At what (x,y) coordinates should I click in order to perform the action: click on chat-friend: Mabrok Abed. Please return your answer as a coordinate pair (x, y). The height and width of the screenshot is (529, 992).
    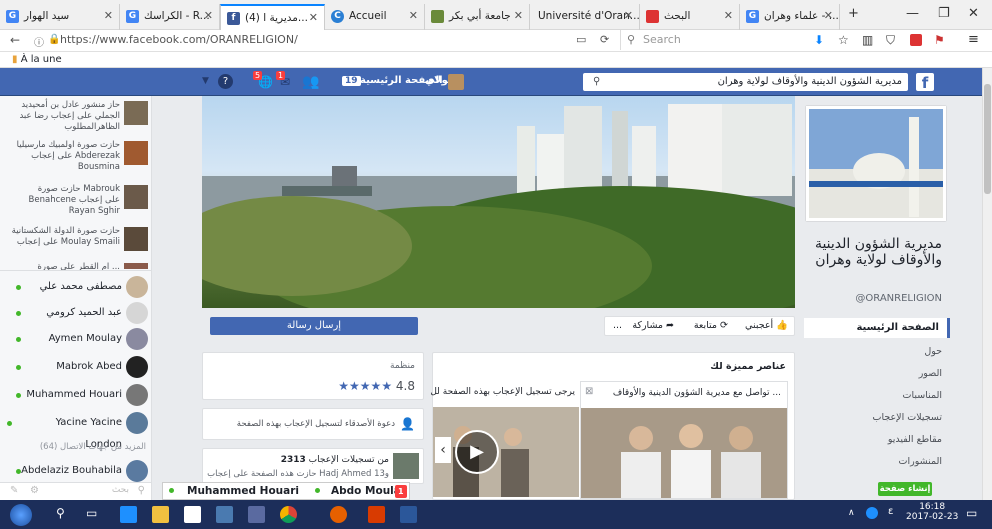
    Looking at the image, I should click on (77, 367).